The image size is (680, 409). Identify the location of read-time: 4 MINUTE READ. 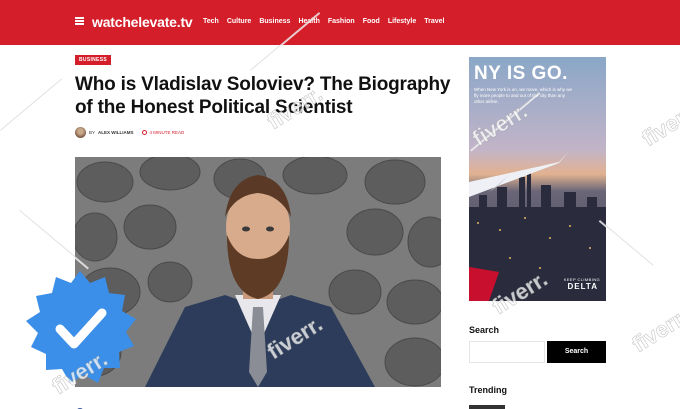
(167, 132).